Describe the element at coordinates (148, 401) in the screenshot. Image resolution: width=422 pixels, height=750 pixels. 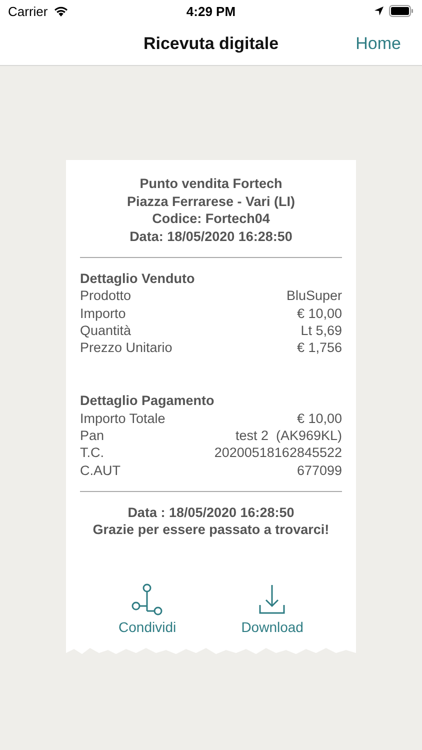
I see `section-title: Dettaglio Pagamento` at that location.